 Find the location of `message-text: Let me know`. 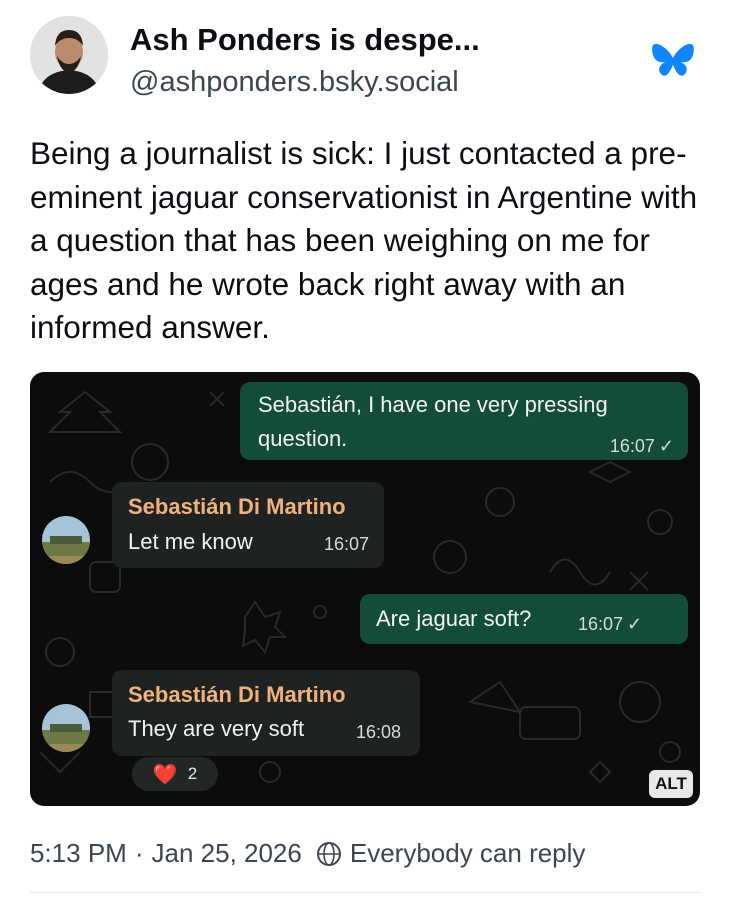

message-text: Let me know is located at coordinates (190, 541).